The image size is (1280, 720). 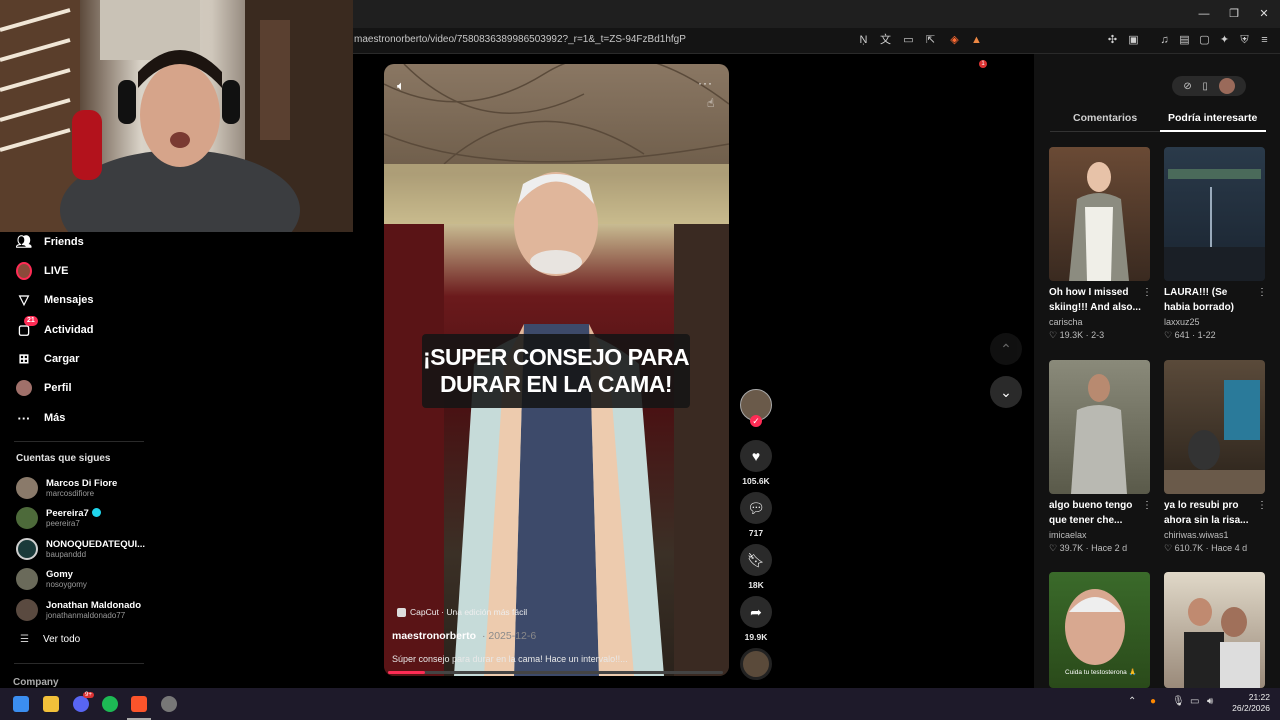 What do you see at coordinates (1153, 701) in the screenshot?
I see `tray-app-icon: ●` at bounding box center [1153, 701].